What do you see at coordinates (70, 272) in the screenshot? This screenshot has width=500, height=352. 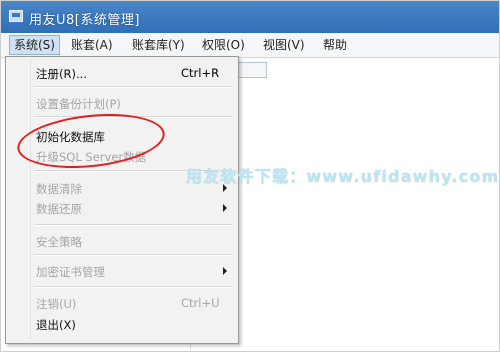 I see `menu-item-cert-management: 加密证书管理` at bounding box center [70, 272].